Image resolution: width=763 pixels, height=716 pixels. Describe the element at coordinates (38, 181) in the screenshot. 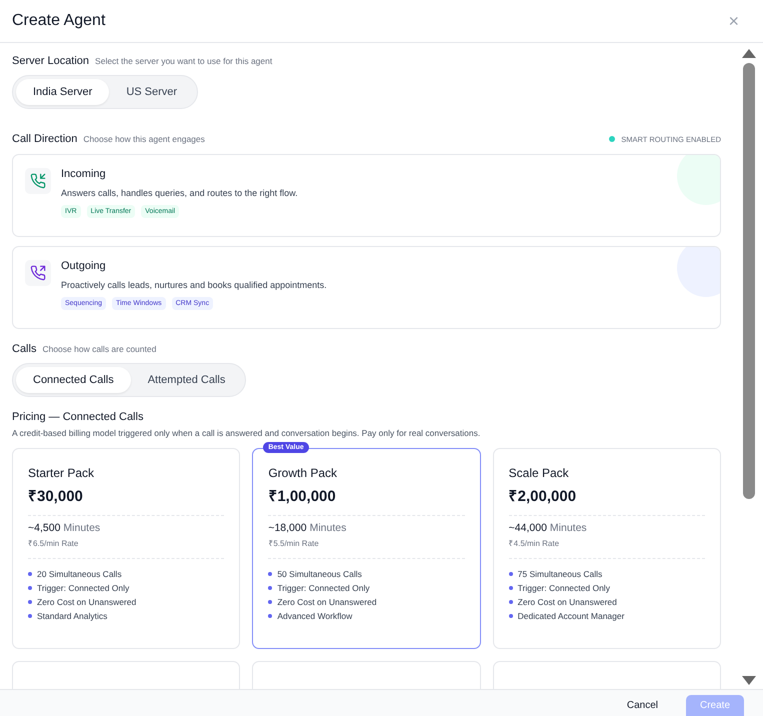

I see `phone-incoming-icon` at that location.